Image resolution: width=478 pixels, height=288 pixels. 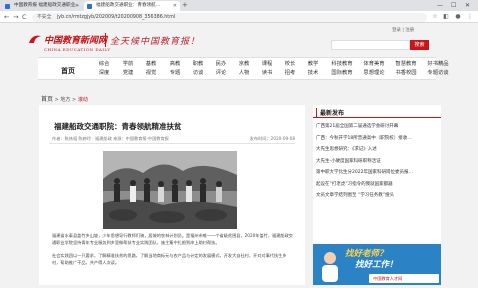 I want to click on star-icon: ☆, so click(x=435, y=17).